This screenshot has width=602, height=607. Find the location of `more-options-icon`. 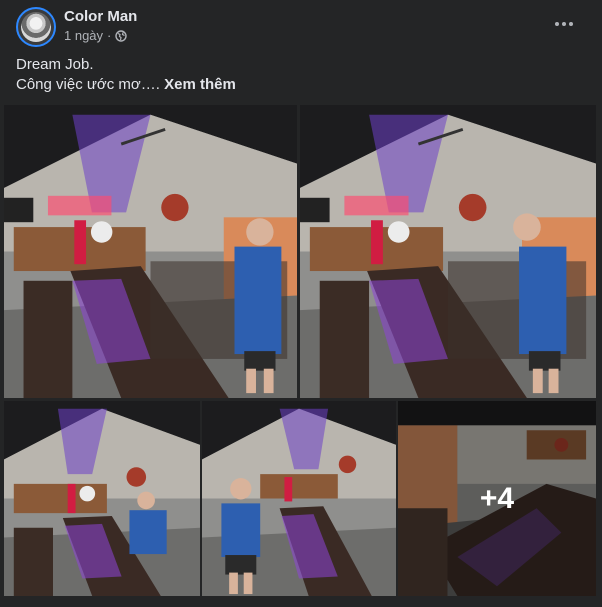

more-options-icon is located at coordinates (564, 24).